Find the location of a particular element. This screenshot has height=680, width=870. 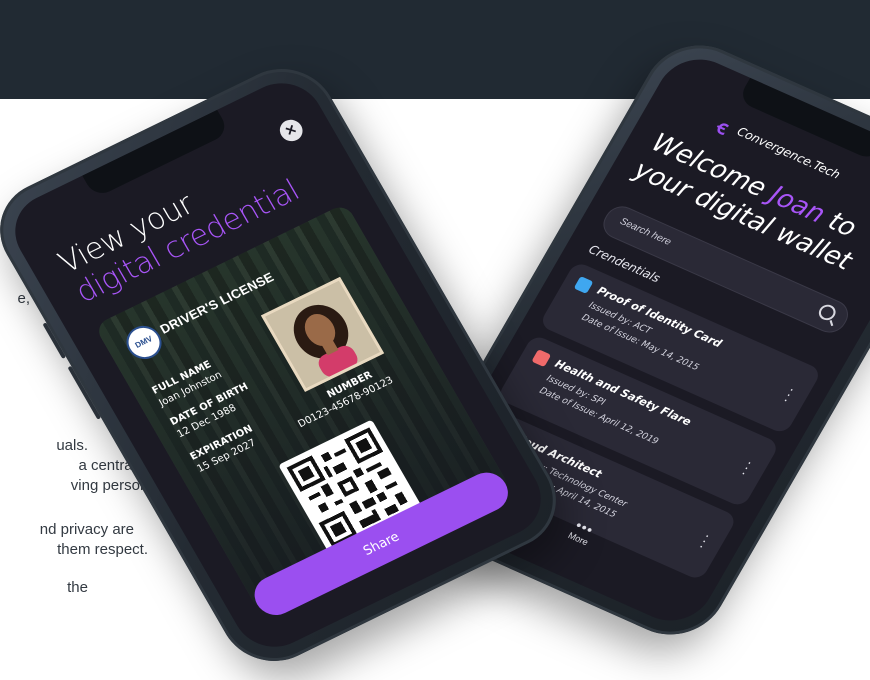

bg-text-line: the is located at coordinates (77, 587).